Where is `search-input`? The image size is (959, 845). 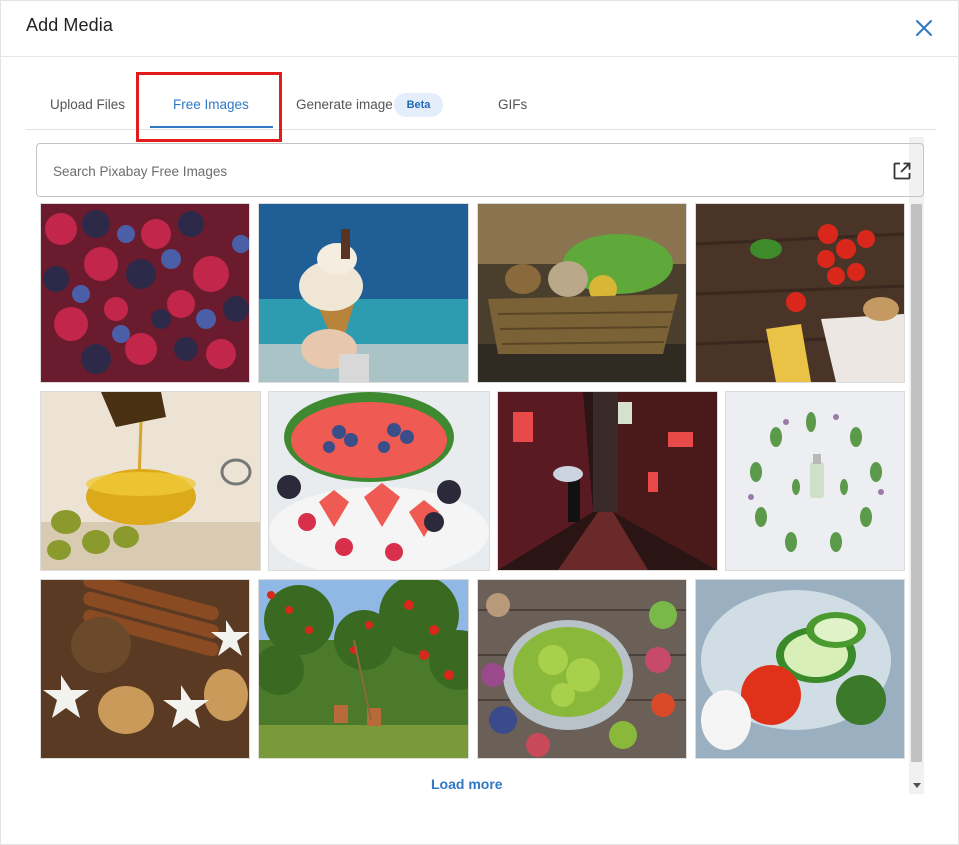
search-input is located at coordinates (463, 171).